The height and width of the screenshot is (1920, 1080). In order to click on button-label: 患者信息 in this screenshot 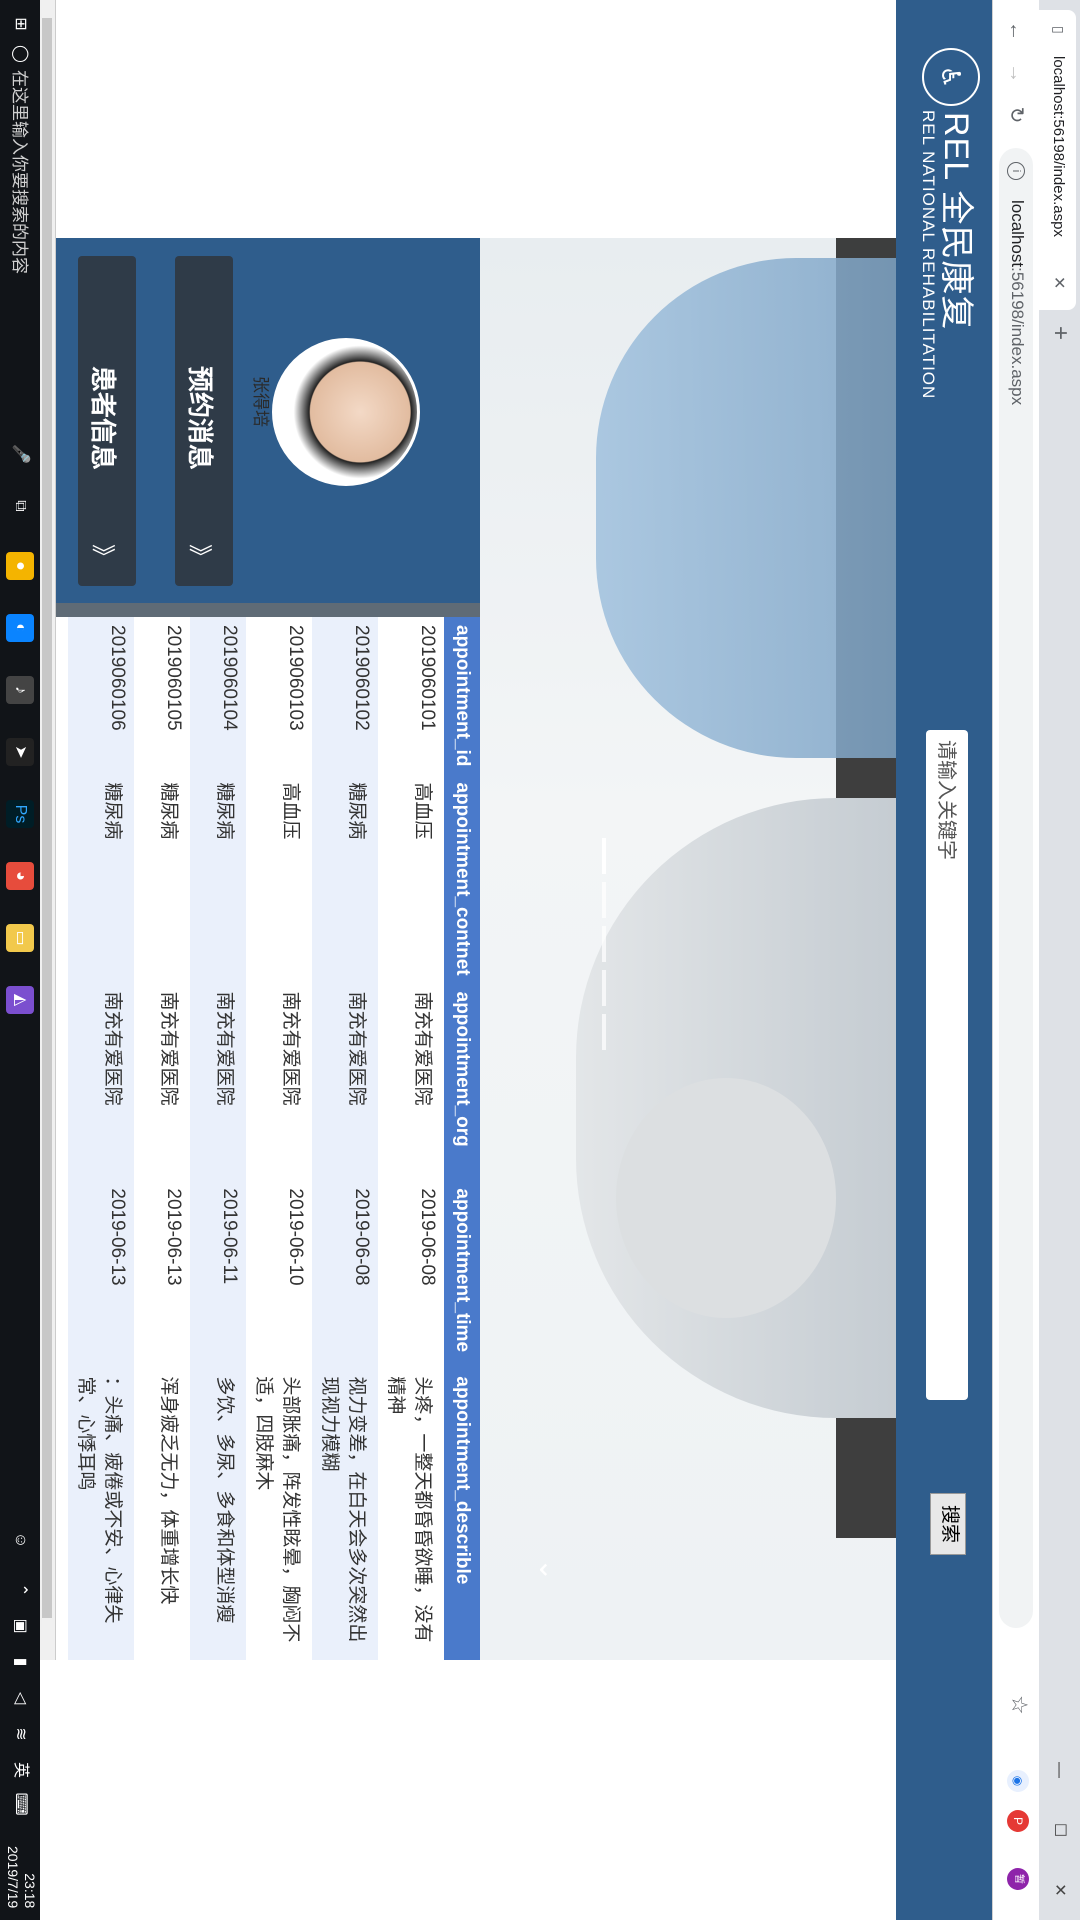, I will do `click(103, 418)`.